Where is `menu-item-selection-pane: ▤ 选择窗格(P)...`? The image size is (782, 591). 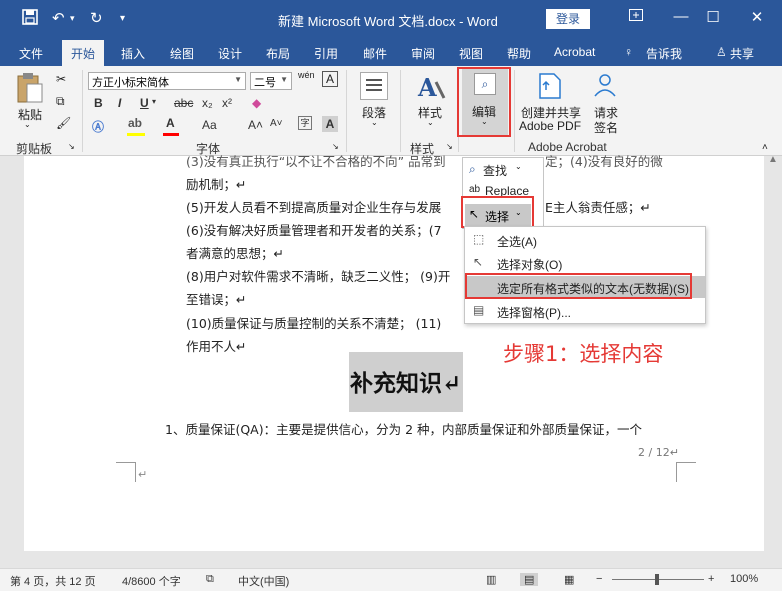
menu-item-selection-pane: ▤ 选择窗格(P)... is located at coordinates (585, 311).